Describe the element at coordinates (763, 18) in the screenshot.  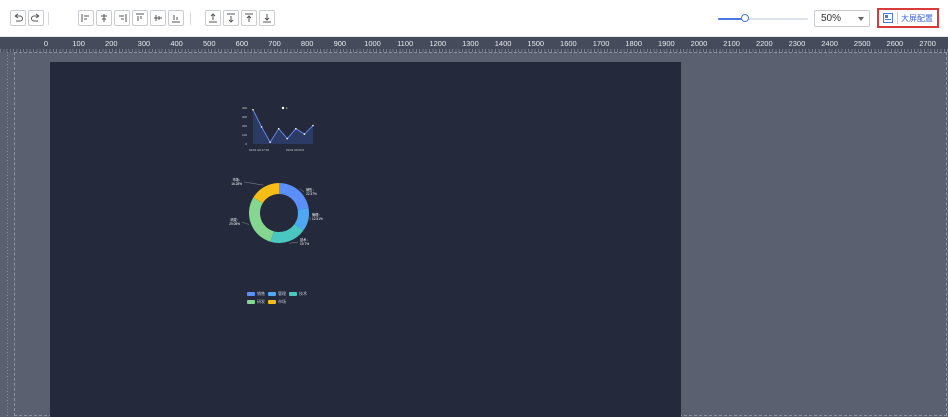
I see `zoom-slider` at that location.